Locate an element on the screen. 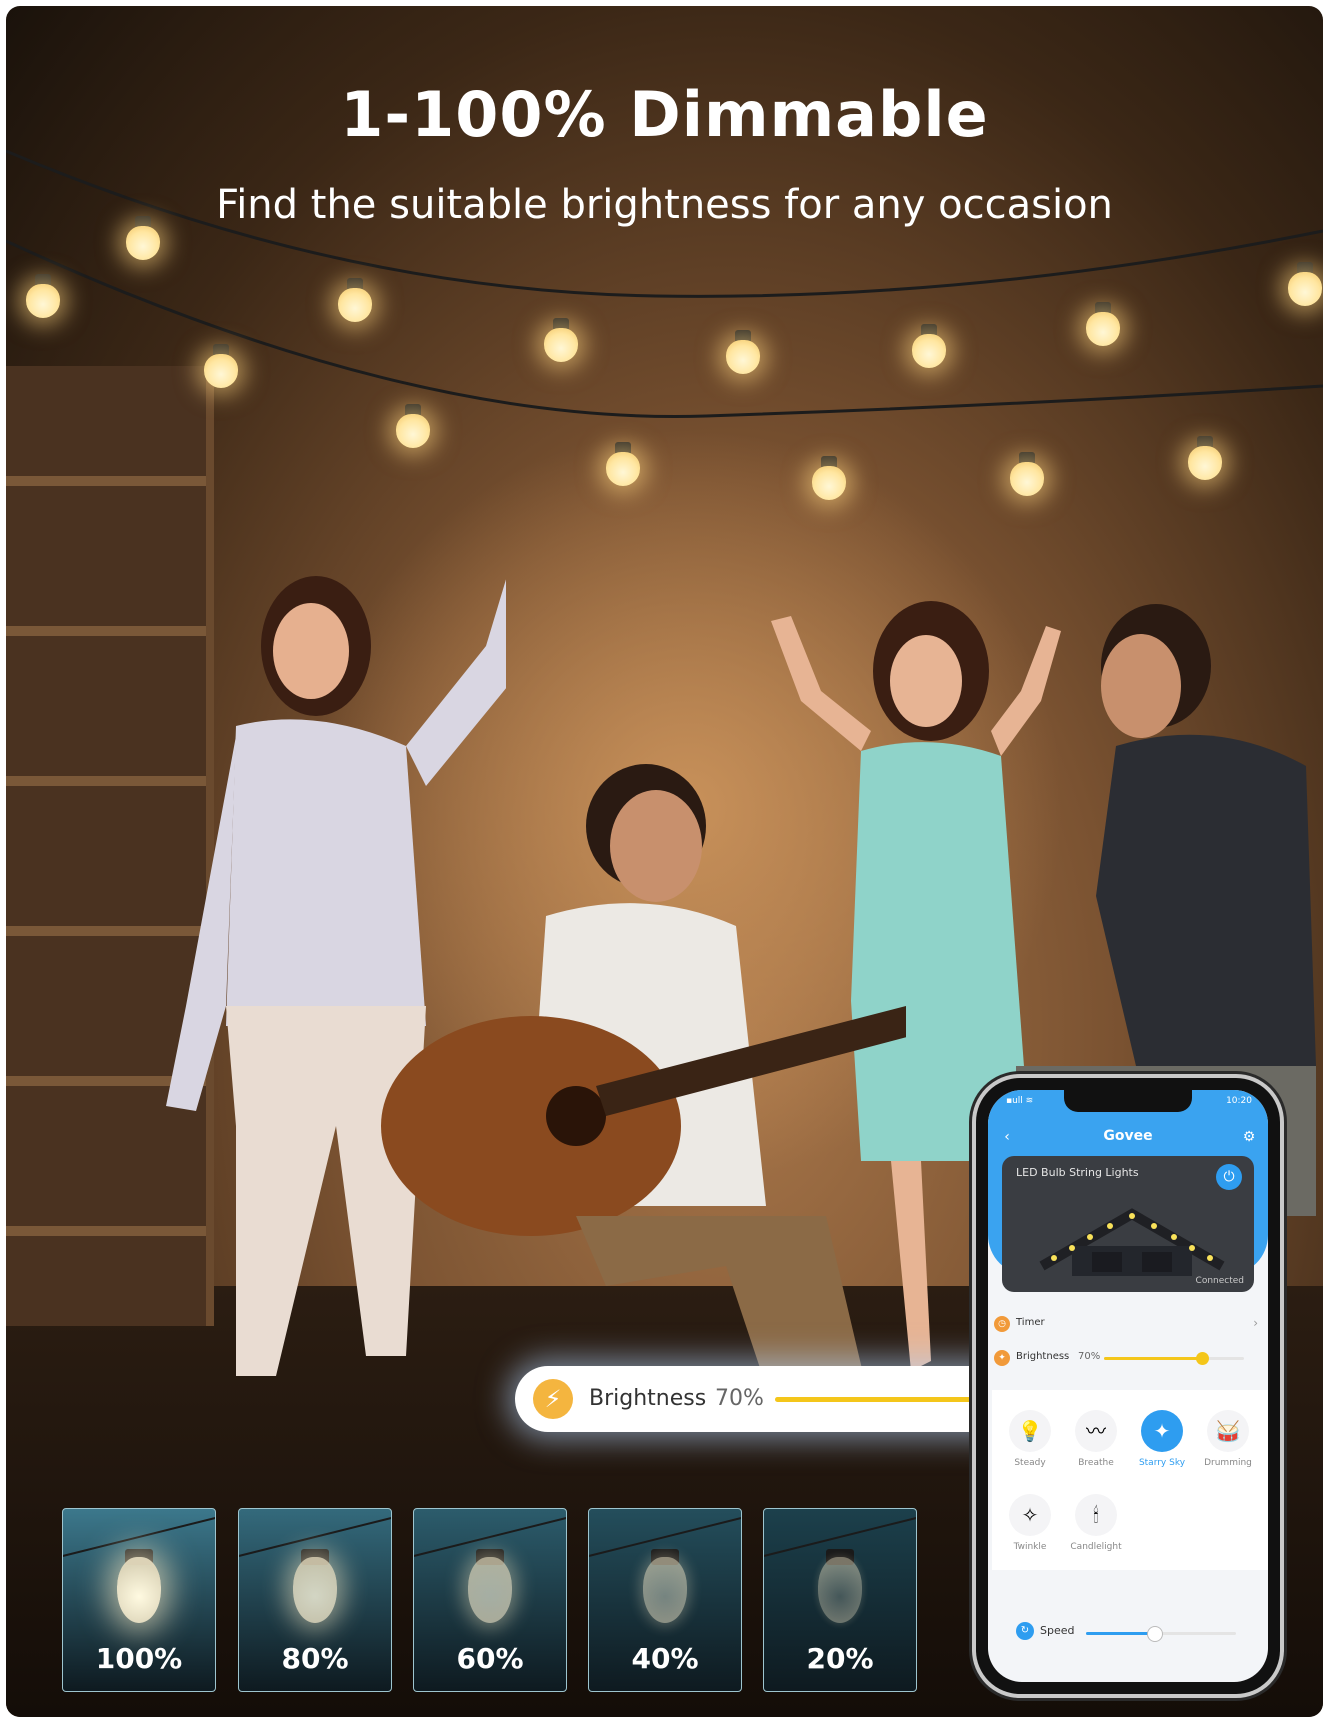 Image resolution: width=1329 pixels, height=1723 pixels. thumb-percent-label: 80% is located at coordinates (315, 1658).